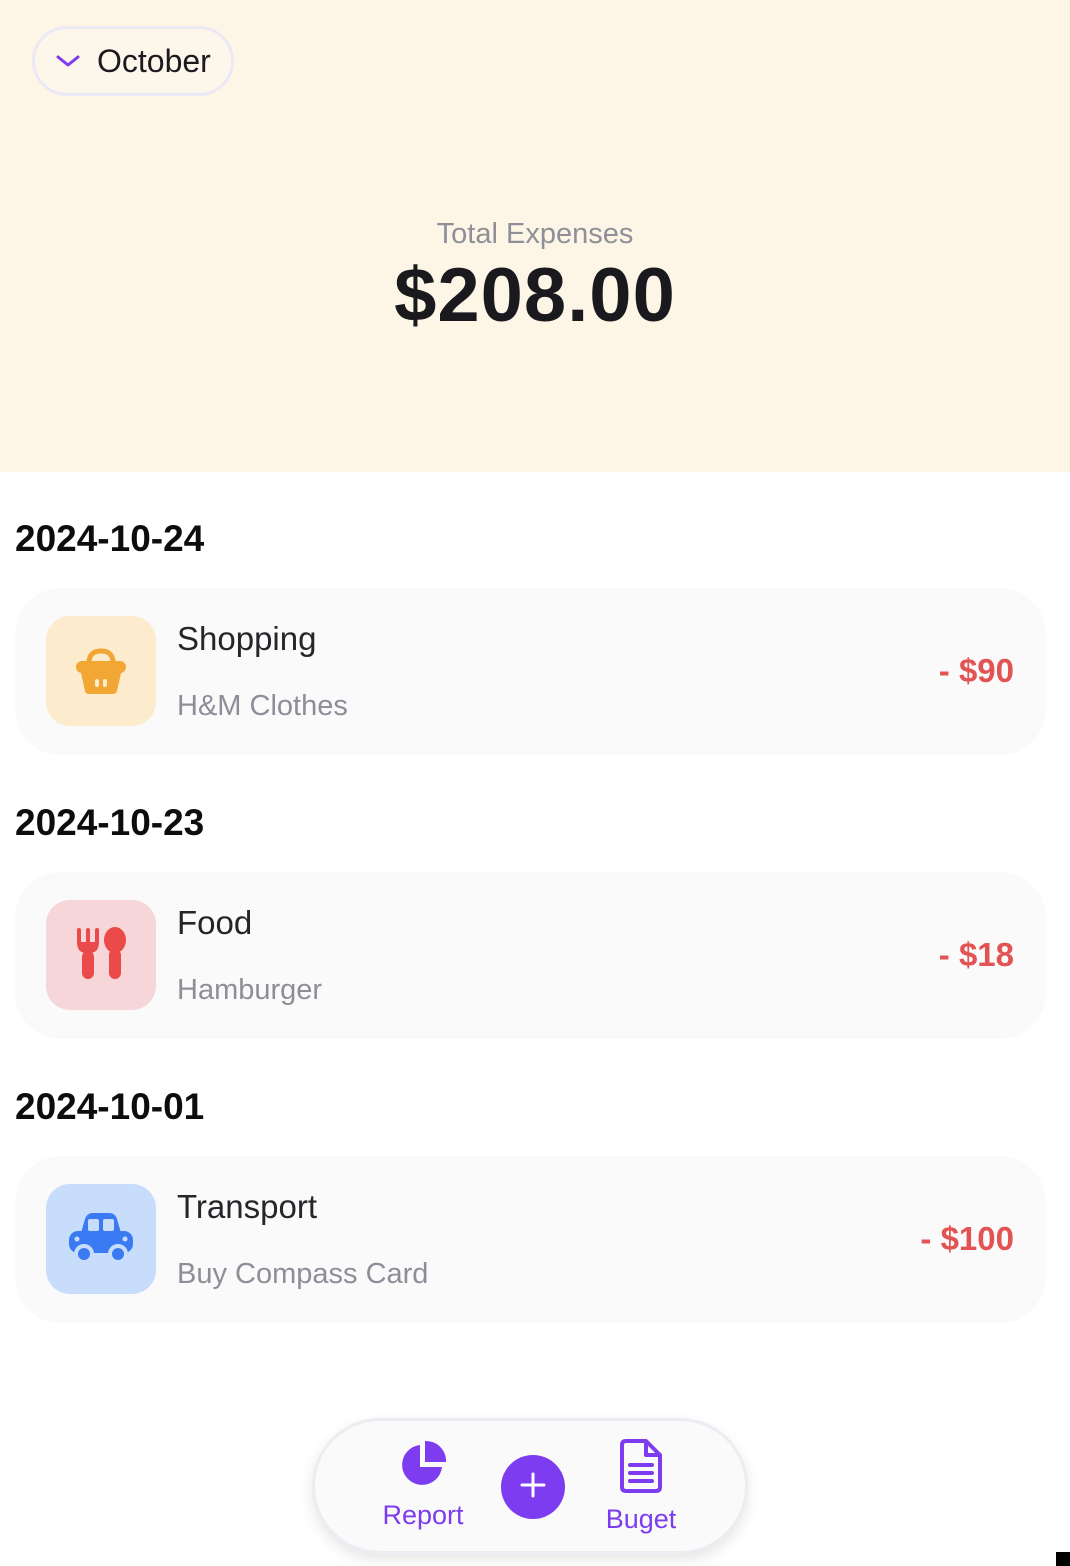 The width and height of the screenshot is (1070, 1566). What do you see at coordinates (68, 61) in the screenshot?
I see `chevron-down-icon` at bounding box center [68, 61].